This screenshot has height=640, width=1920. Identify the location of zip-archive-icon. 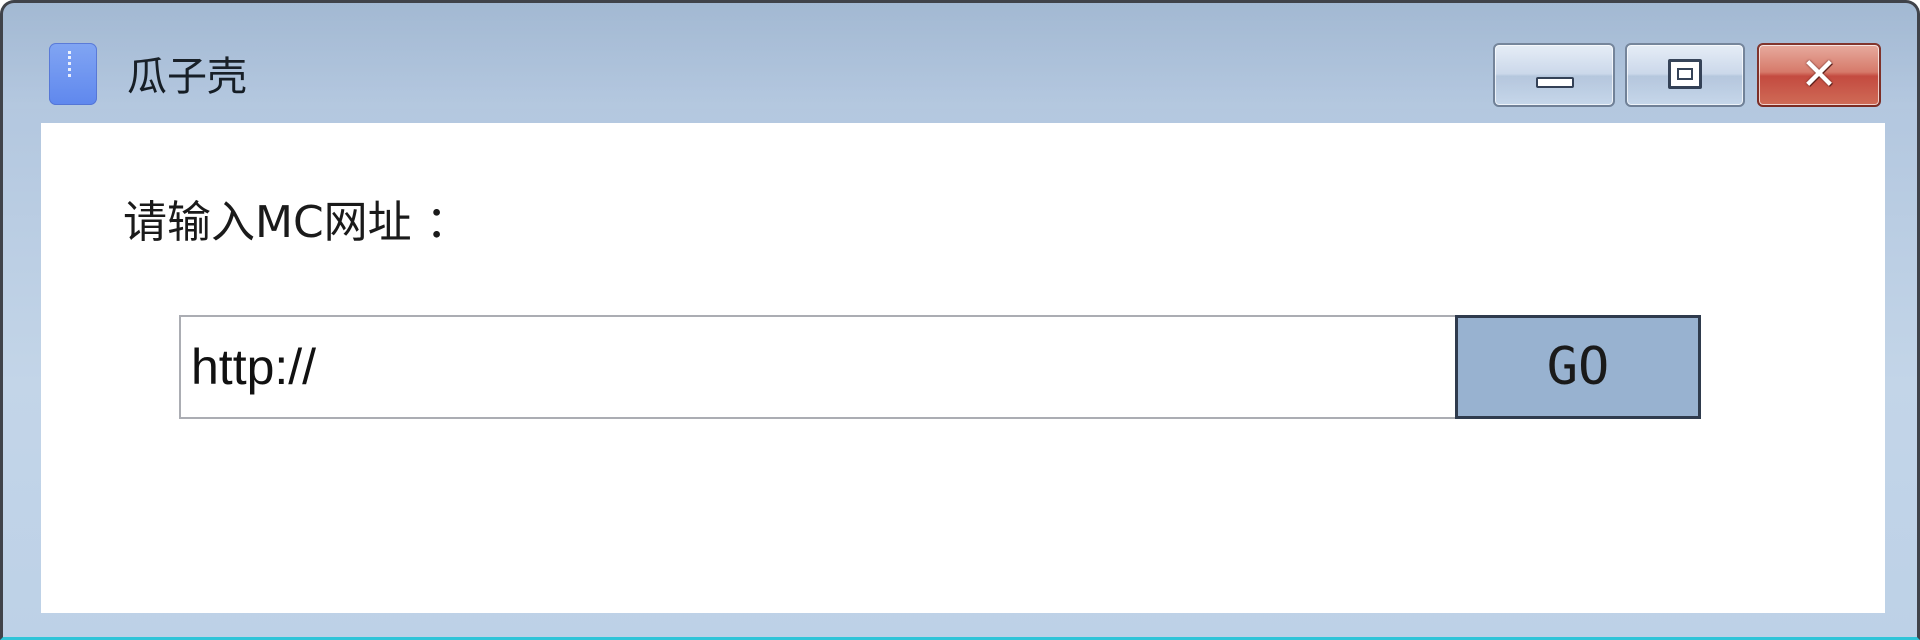
(73, 74).